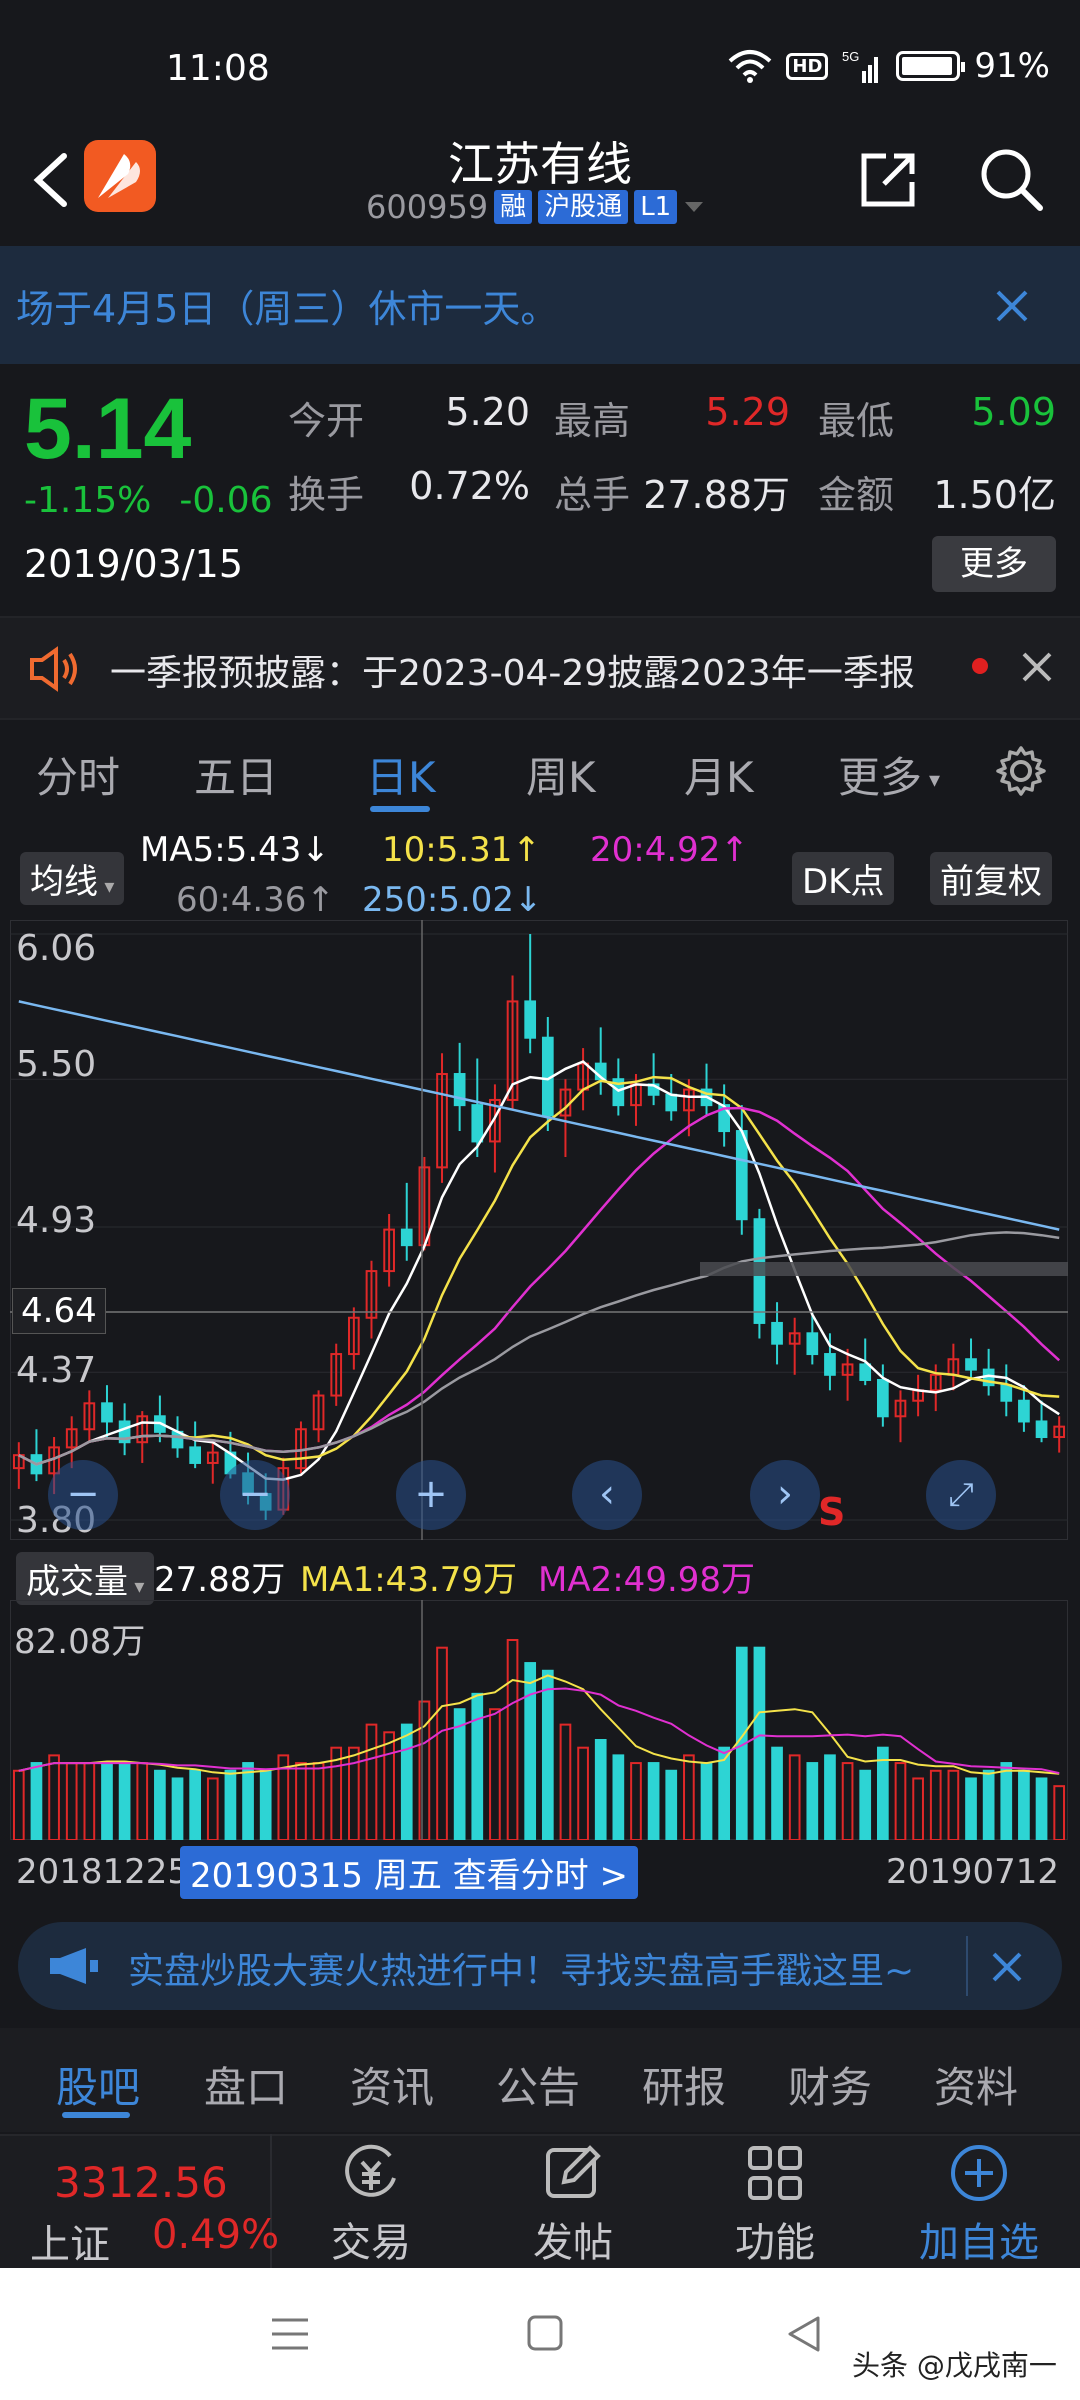 The height and width of the screenshot is (2400, 1080). Describe the element at coordinates (647, 1580) in the screenshot. I see `volume-ma2: MA2:49.98万` at that location.